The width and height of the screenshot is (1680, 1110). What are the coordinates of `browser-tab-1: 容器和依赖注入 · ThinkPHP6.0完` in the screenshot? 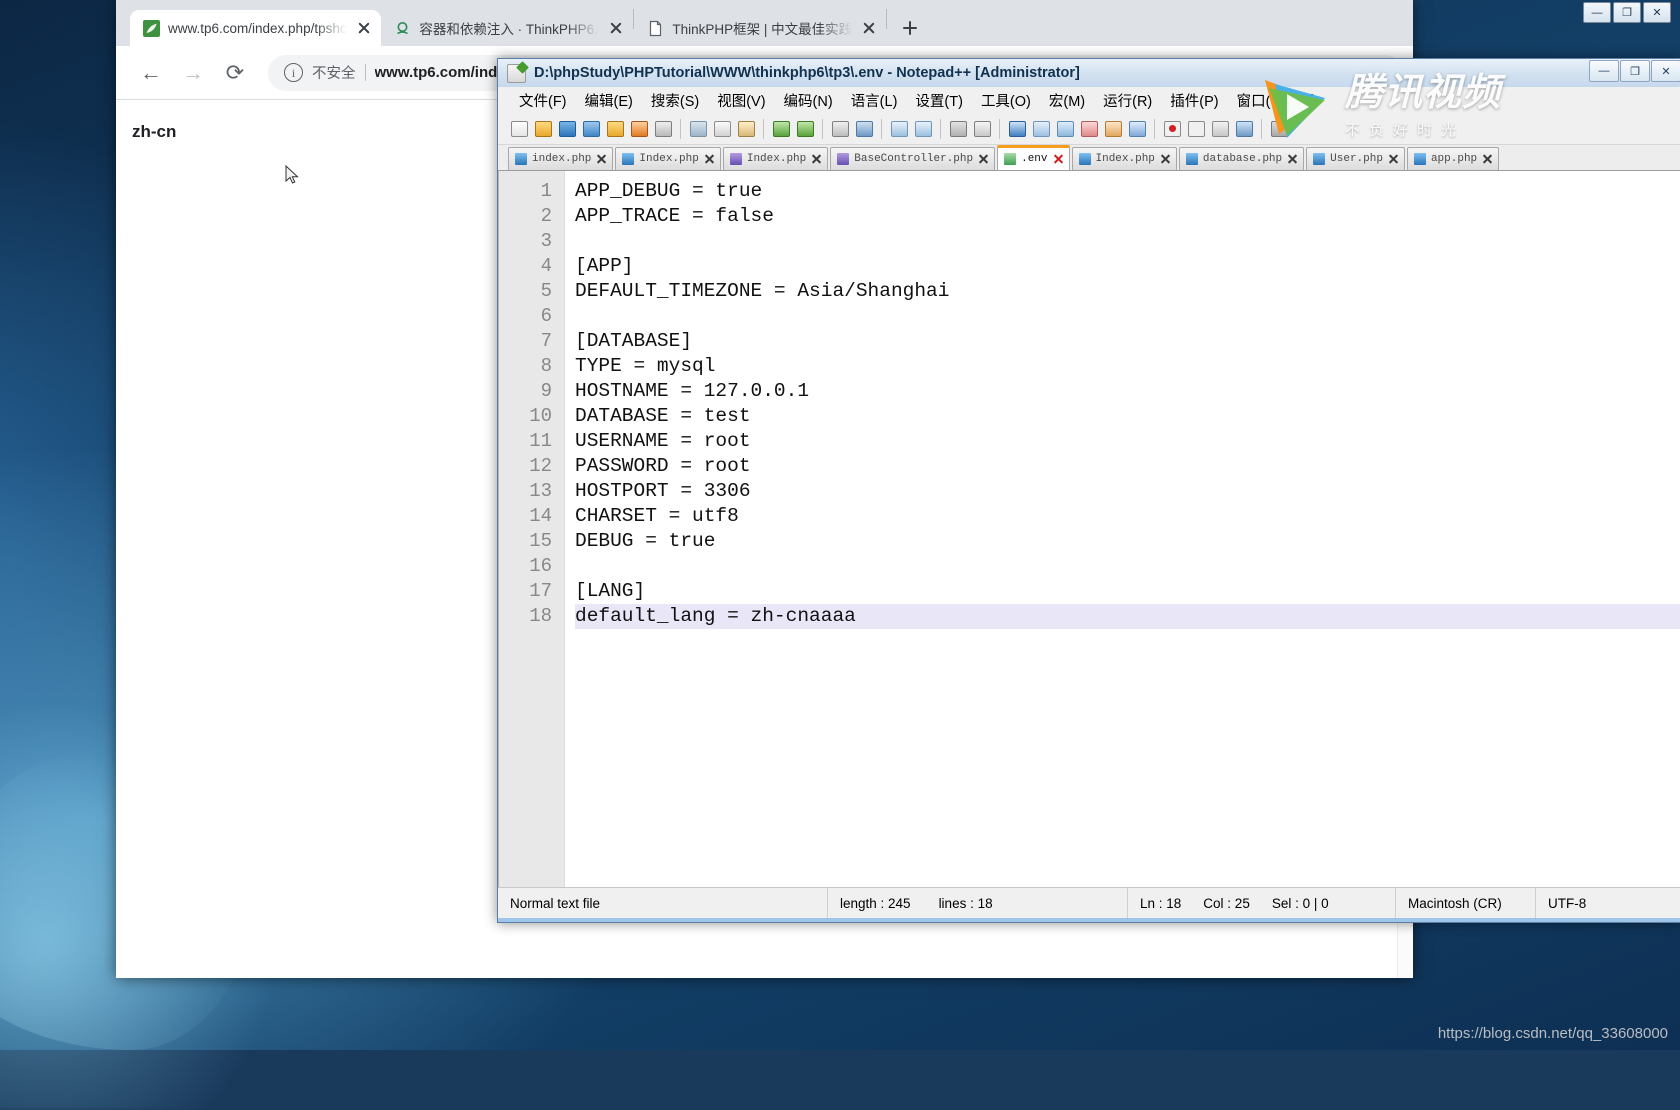 It's located at (507, 28).